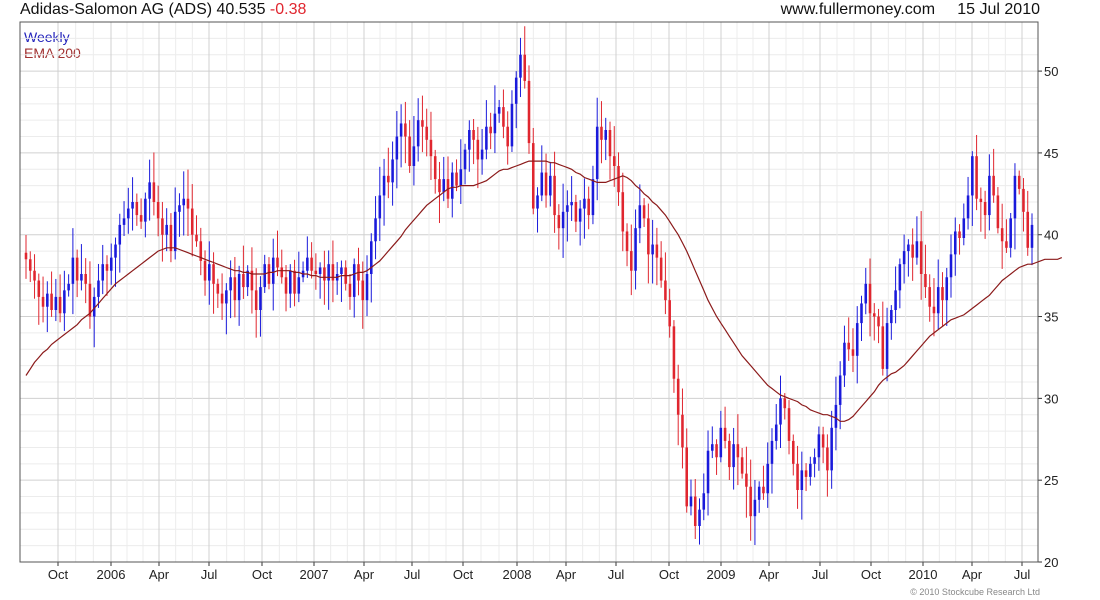 The width and height of the screenshot is (1100, 600). Describe the element at coordinates (769, 574) in the screenshot. I see `x-tick-label: Apr` at that location.